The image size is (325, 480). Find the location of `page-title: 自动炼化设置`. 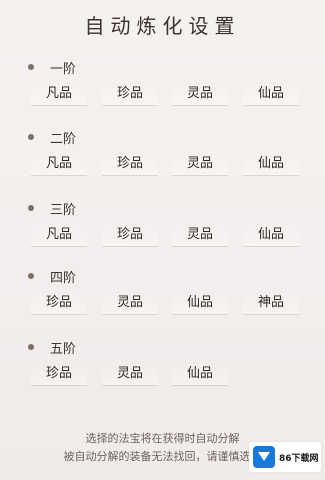

page-title: 自动炼化设置 is located at coordinates (162, 26).